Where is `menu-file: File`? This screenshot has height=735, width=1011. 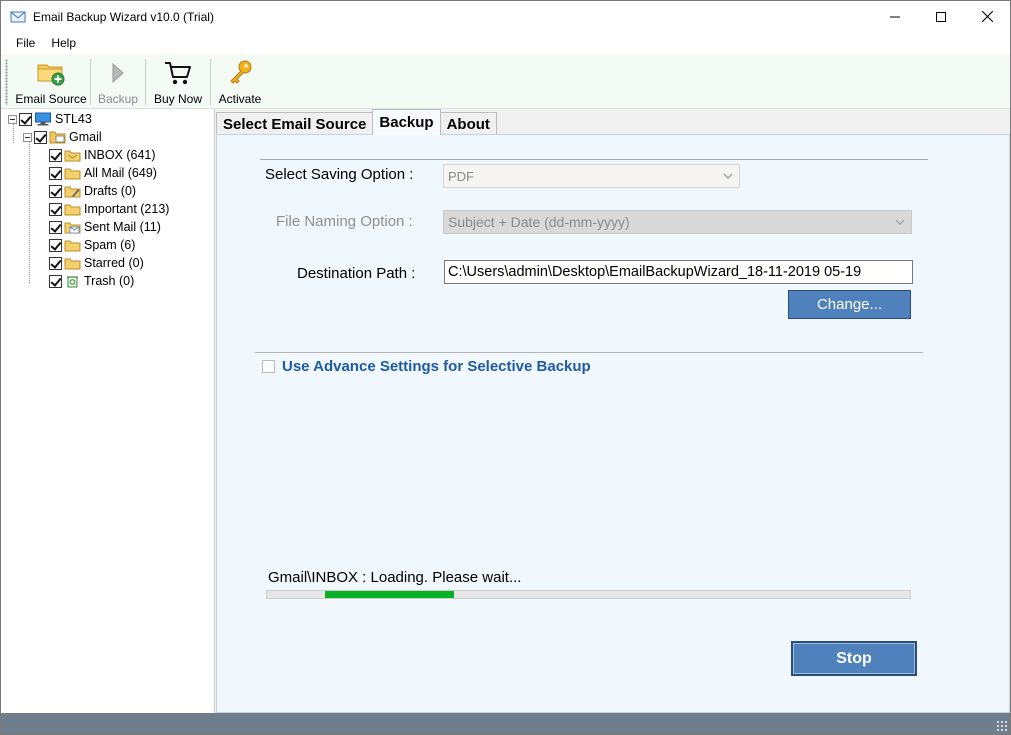 menu-file: File is located at coordinates (22, 43).